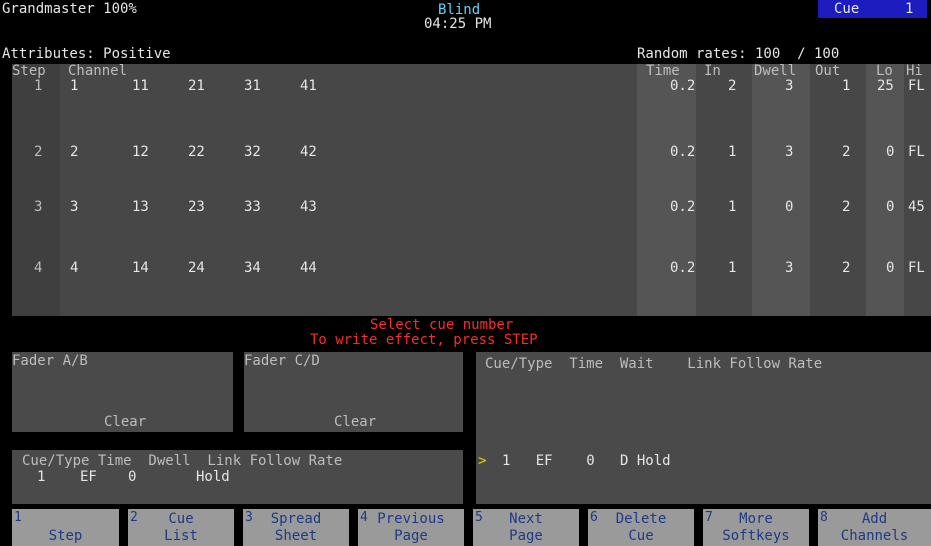  Describe the element at coordinates (885, 190) in the screenshot. I see `lo-column-bg` at that location.